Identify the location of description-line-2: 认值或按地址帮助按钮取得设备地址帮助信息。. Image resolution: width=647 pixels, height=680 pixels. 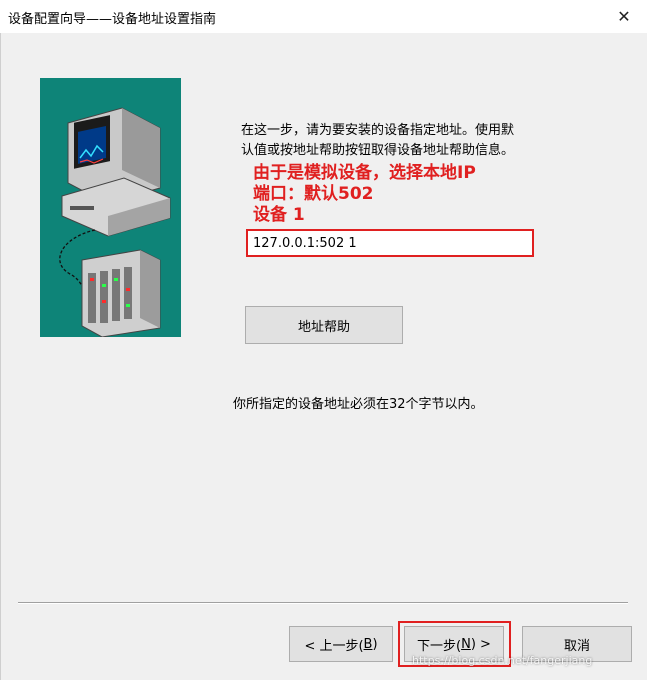
(378, 150).